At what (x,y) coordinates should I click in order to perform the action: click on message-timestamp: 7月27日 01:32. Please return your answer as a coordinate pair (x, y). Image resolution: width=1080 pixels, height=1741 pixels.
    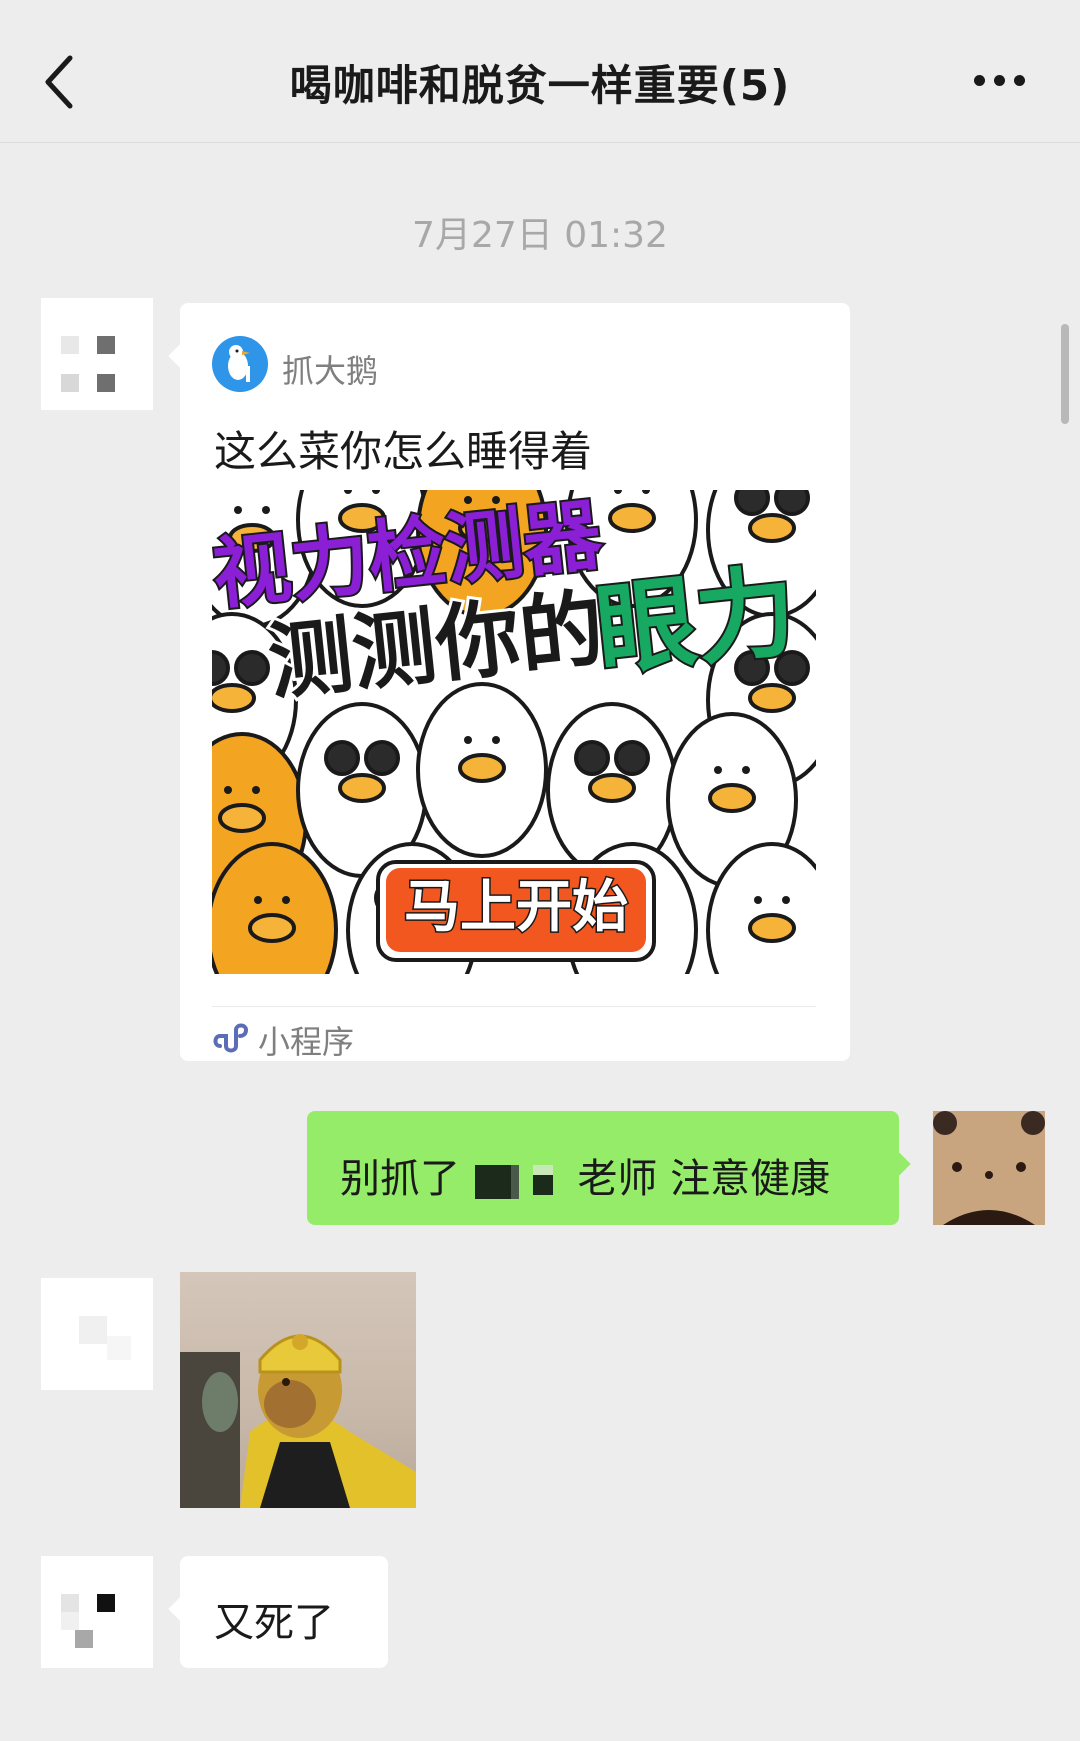
    Looking at the image, I should click on (540, 235).